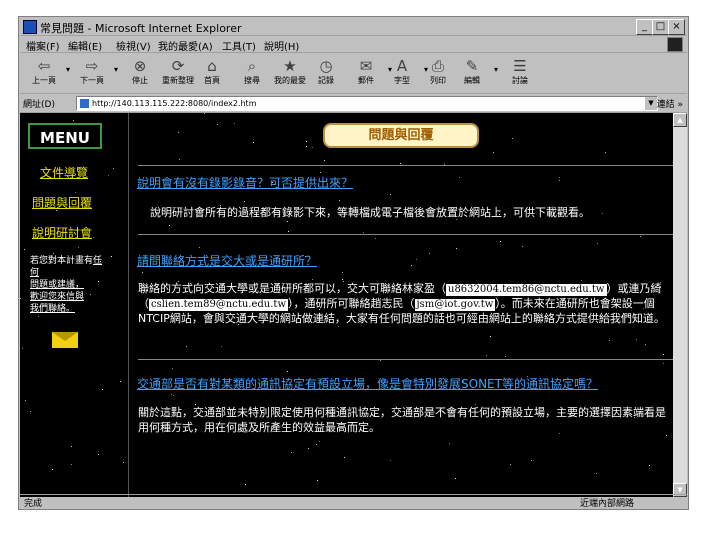  What do you see at coordinates (680, 120) in the screenshot?
I see `scroll-up-icon: ▲` at bounding box center [680, 120].